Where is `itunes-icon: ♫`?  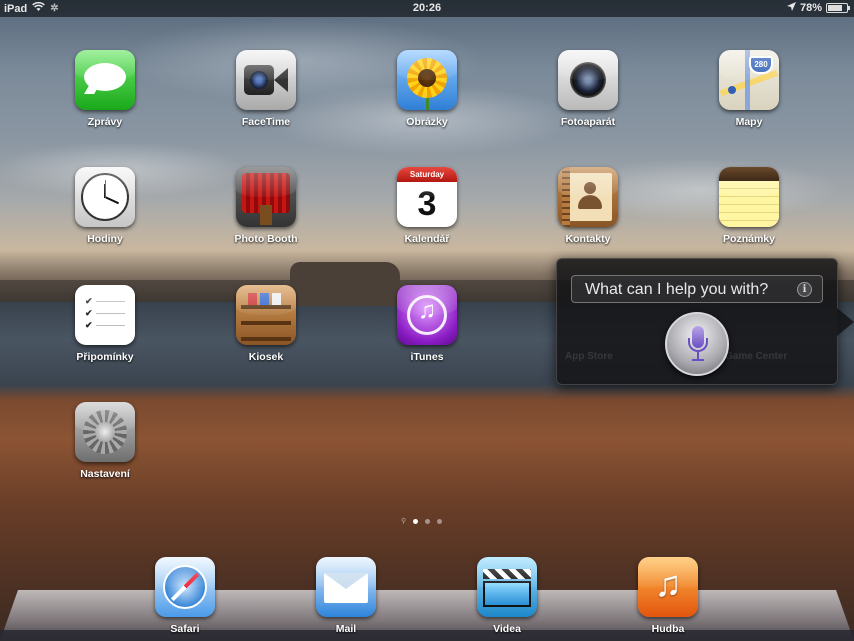
itunes-icon: ♫ is located at coordinates (427, 315).